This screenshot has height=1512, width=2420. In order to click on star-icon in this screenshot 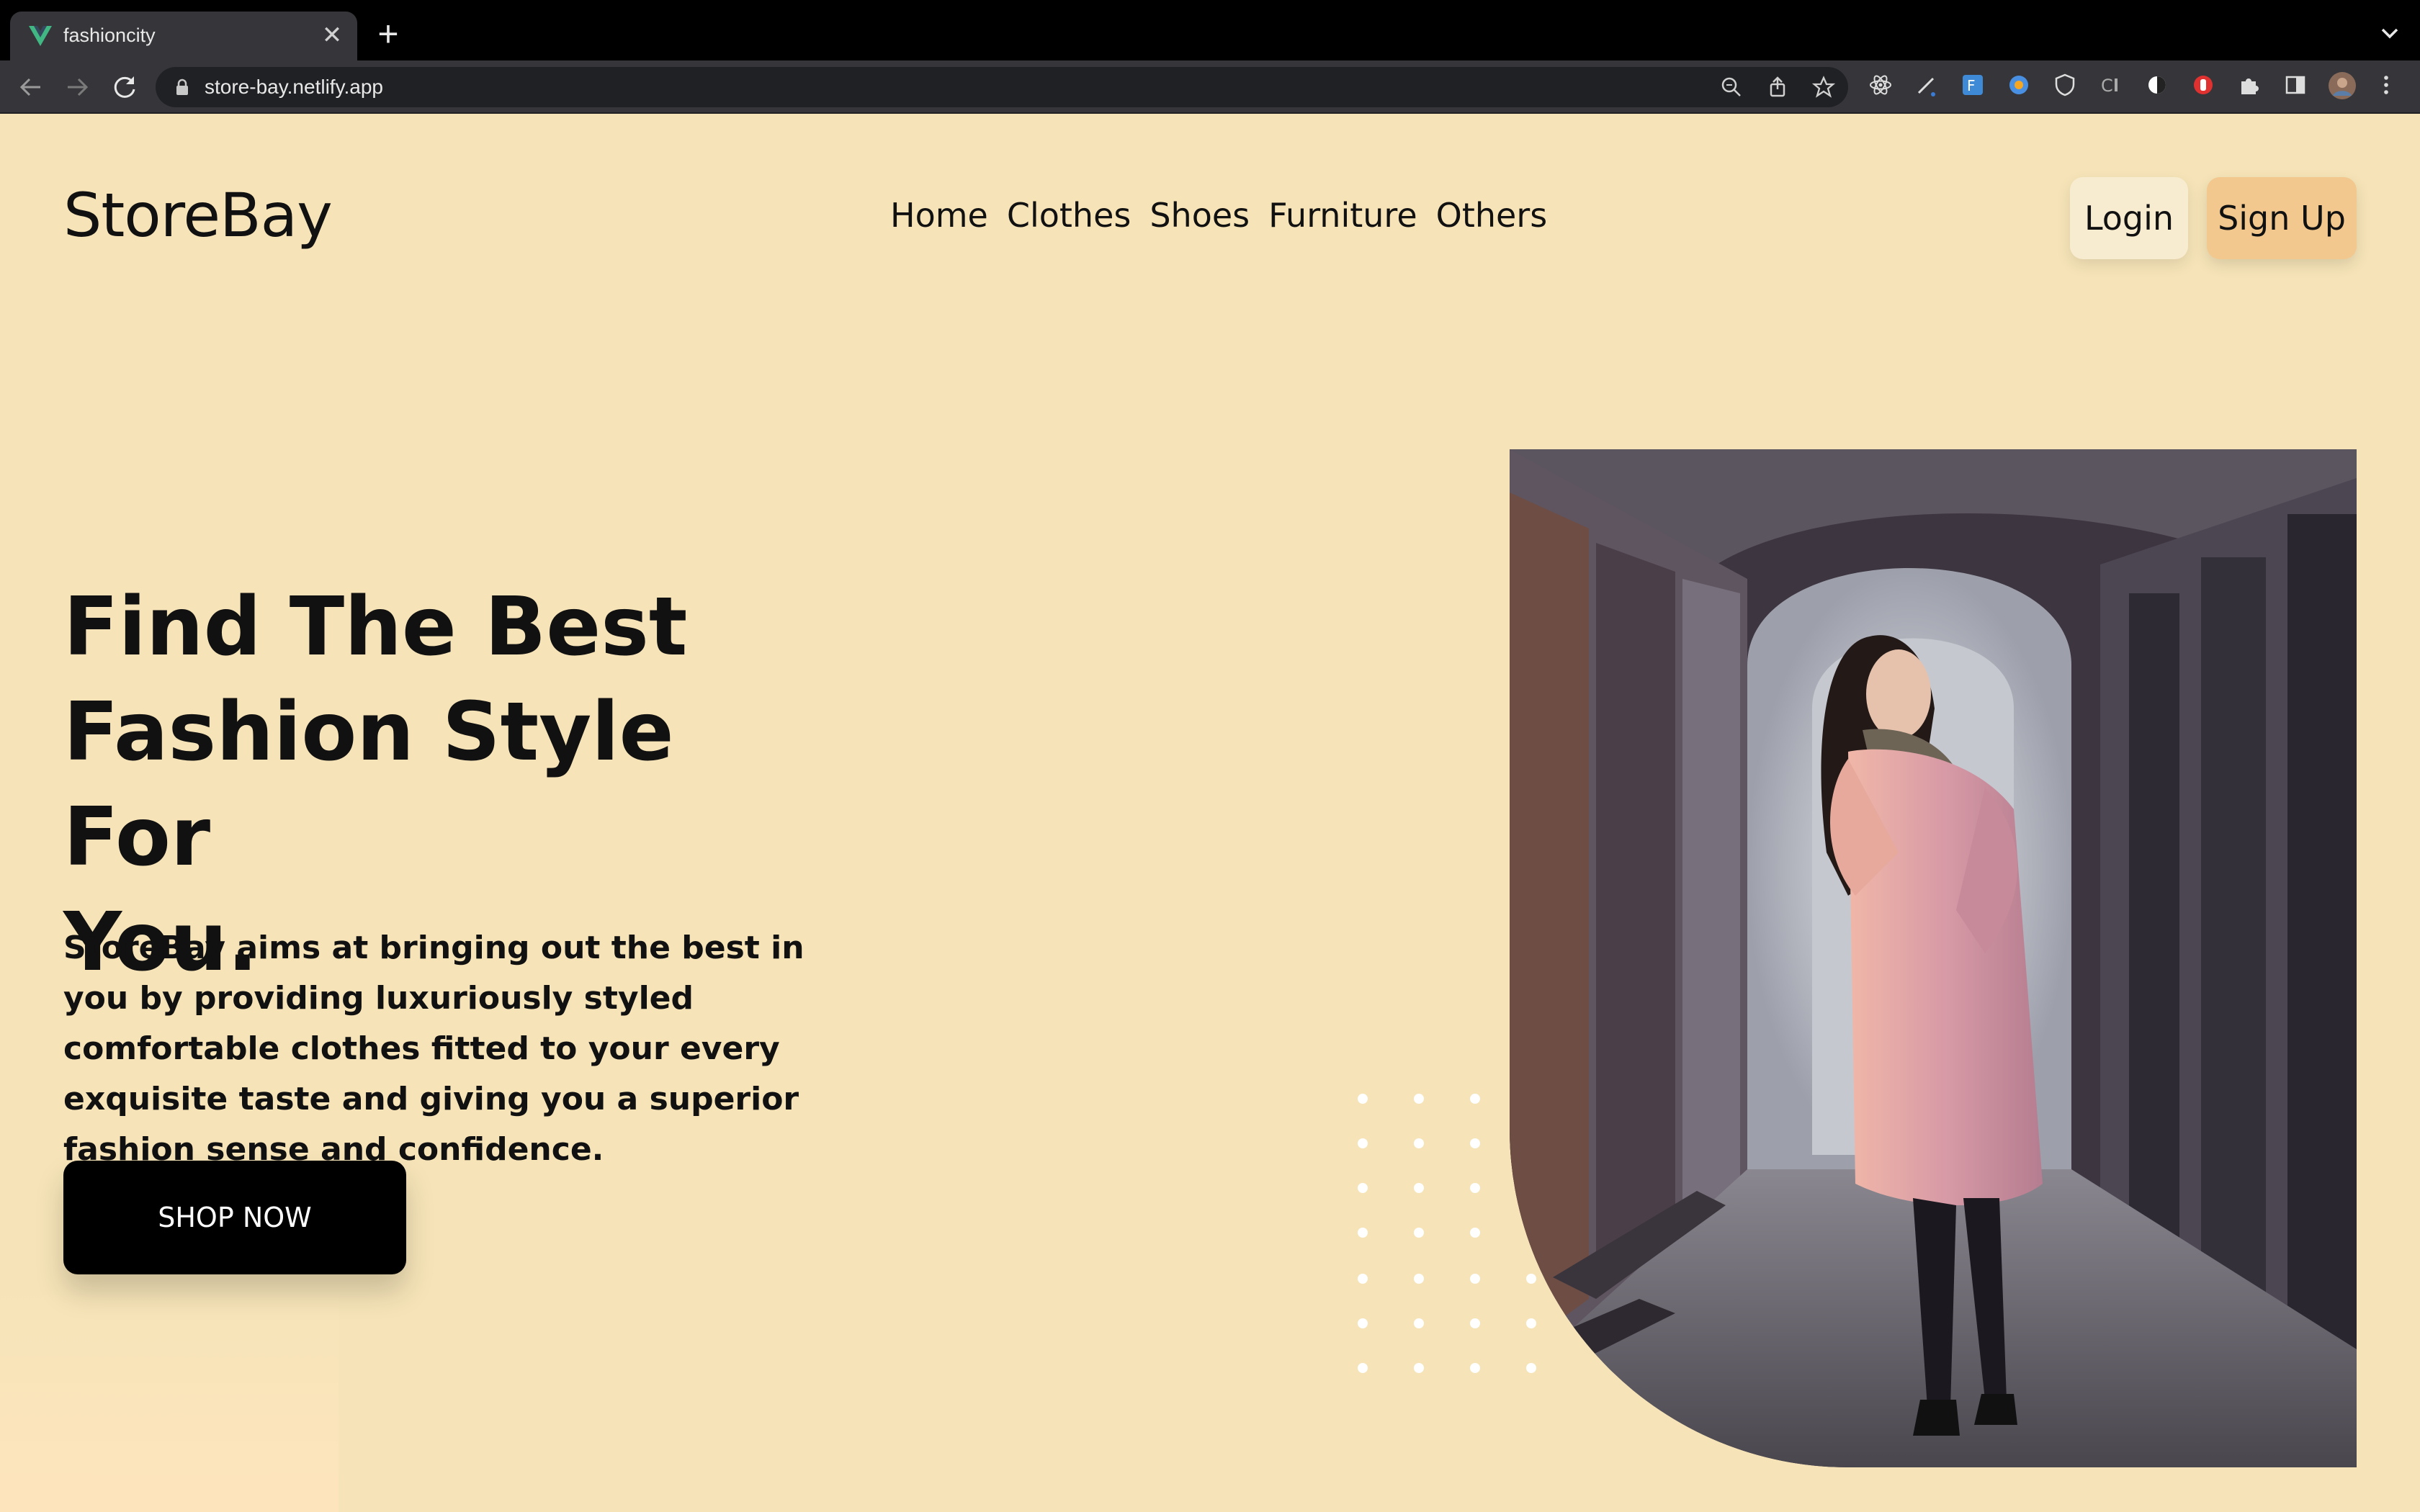, I will do `click(1823, 87)`.